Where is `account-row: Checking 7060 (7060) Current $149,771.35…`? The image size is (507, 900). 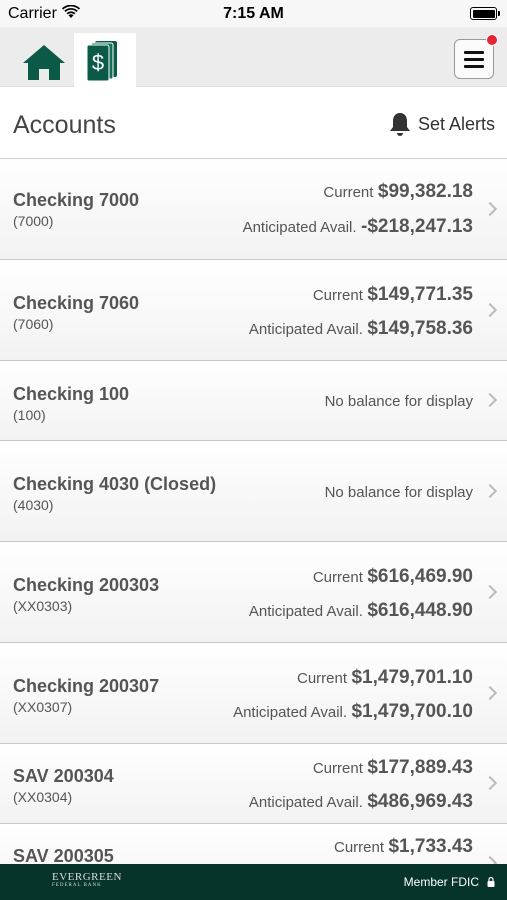
account-row: Checking 7060 (7060) Current $149,771.35… is located at coordinates (253, 310).